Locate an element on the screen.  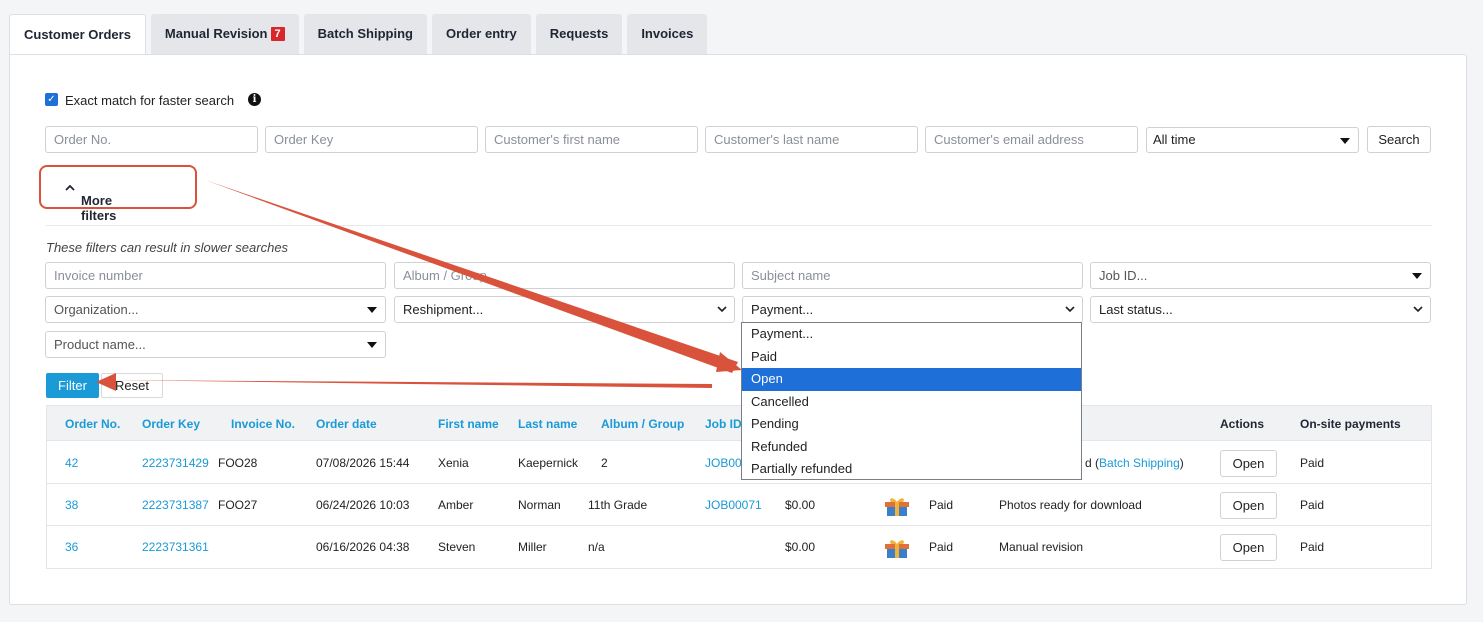
info-icon: i is located at coordinates (254, 99).